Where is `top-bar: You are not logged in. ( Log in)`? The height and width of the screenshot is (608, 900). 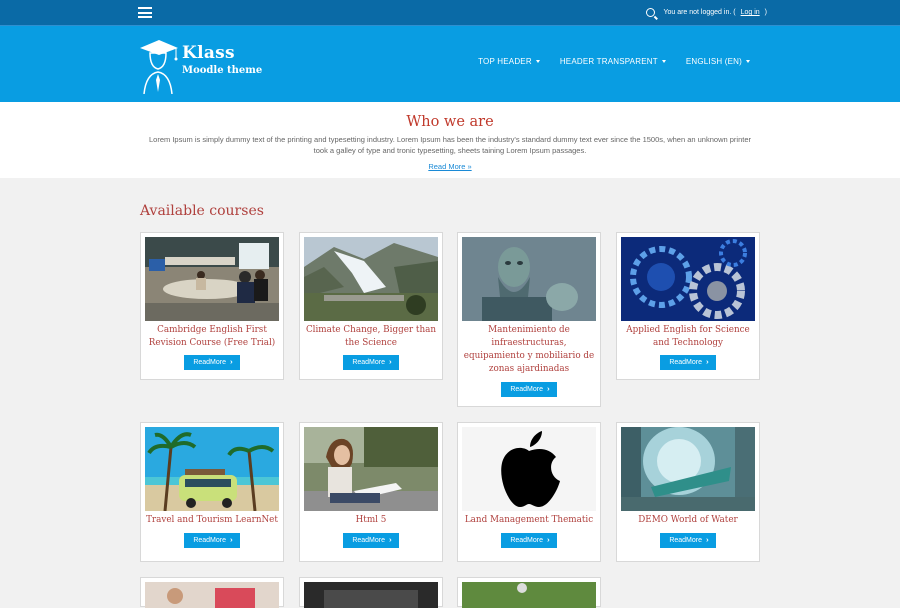
top-bar: You are not logged in. ( Log in) is located at coordinates (450, 13).